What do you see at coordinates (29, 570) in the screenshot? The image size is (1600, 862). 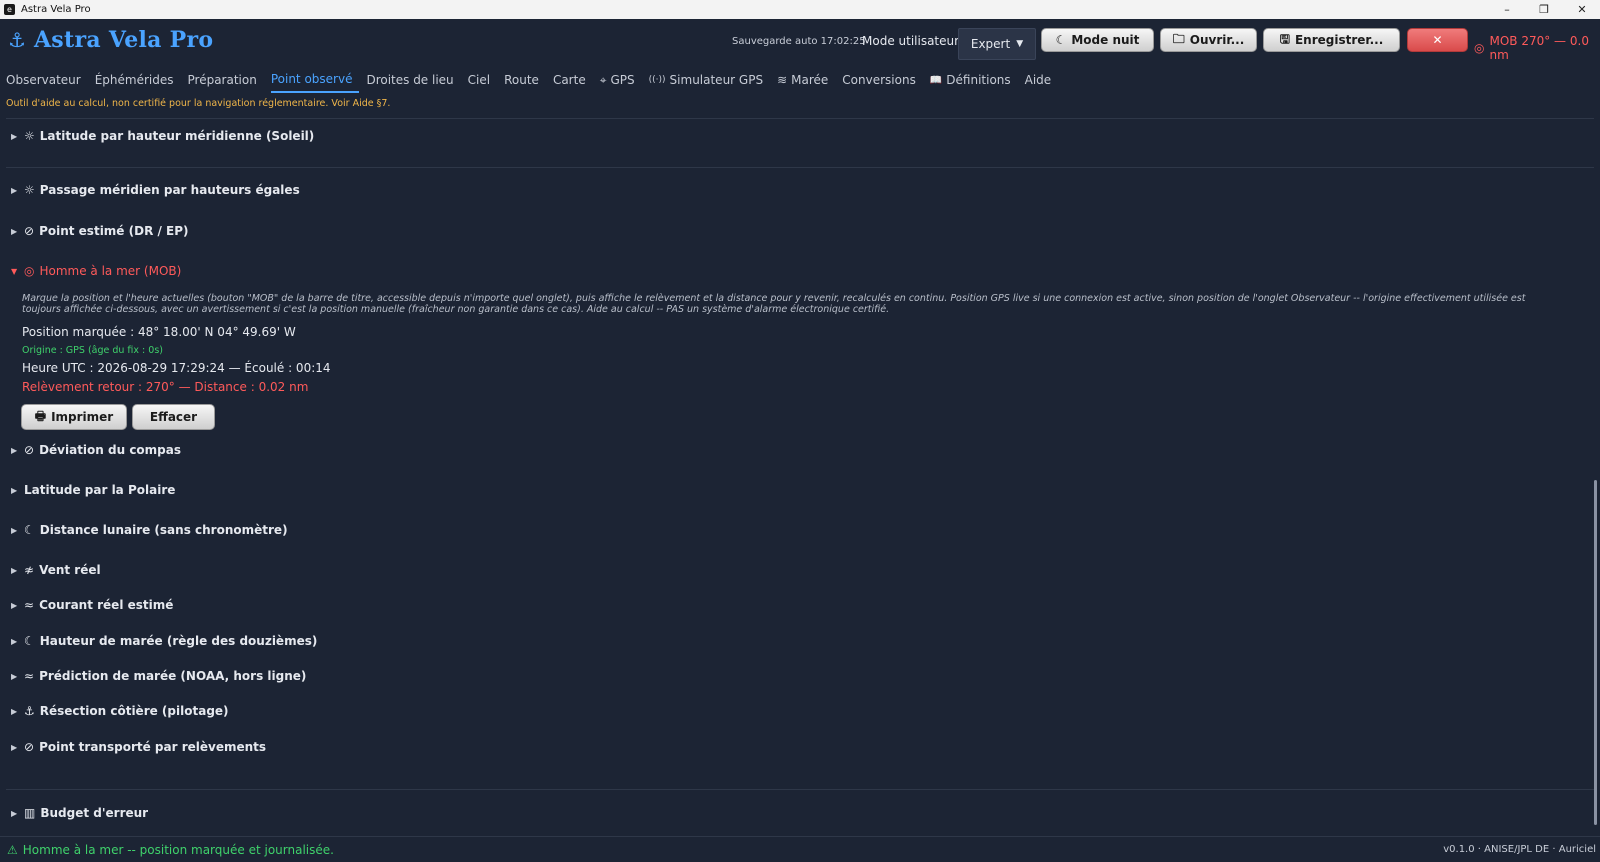 I see `wind-icon: ≉` at bounding box center [29, 570].